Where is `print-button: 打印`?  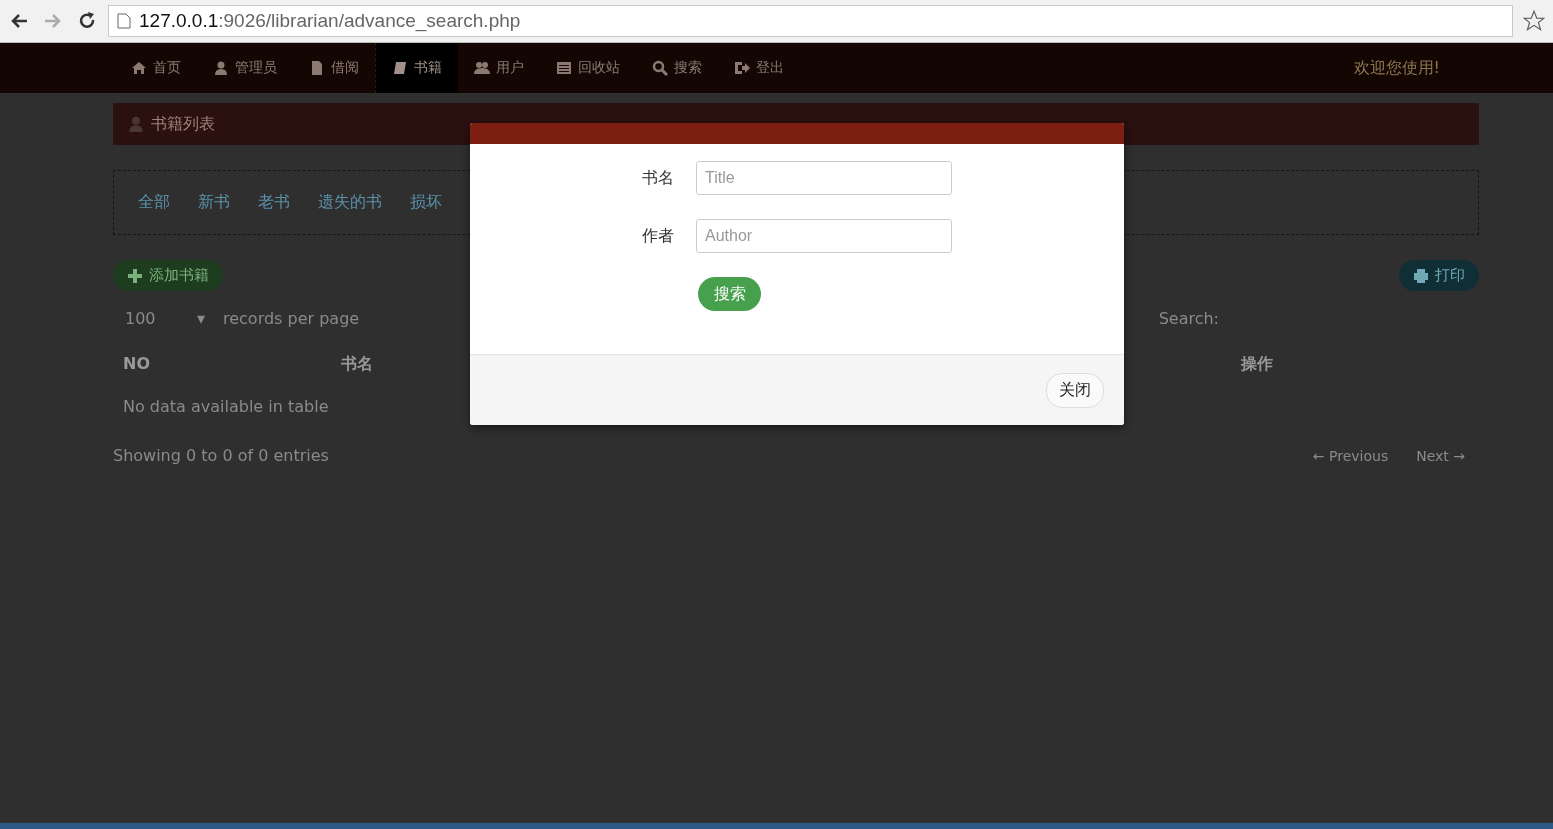 print-button: 打印 is located at coordinates (1439, 275).